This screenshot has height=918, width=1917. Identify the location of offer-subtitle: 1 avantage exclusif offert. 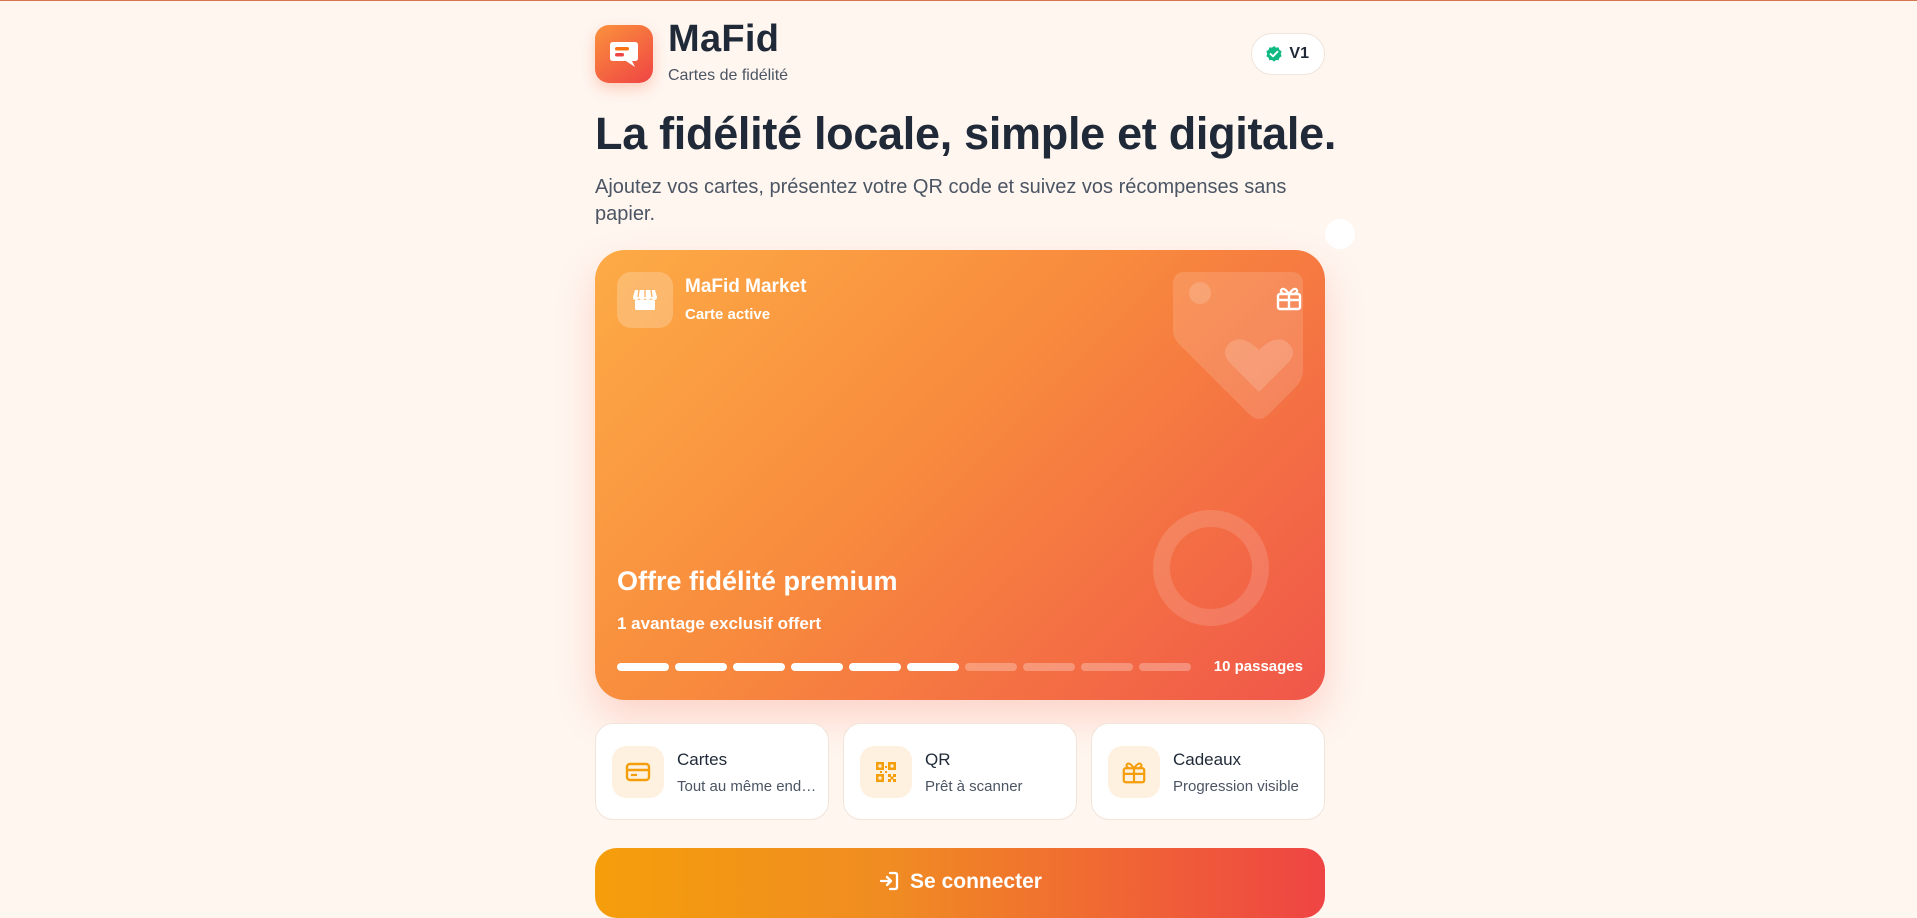
(719, 623).